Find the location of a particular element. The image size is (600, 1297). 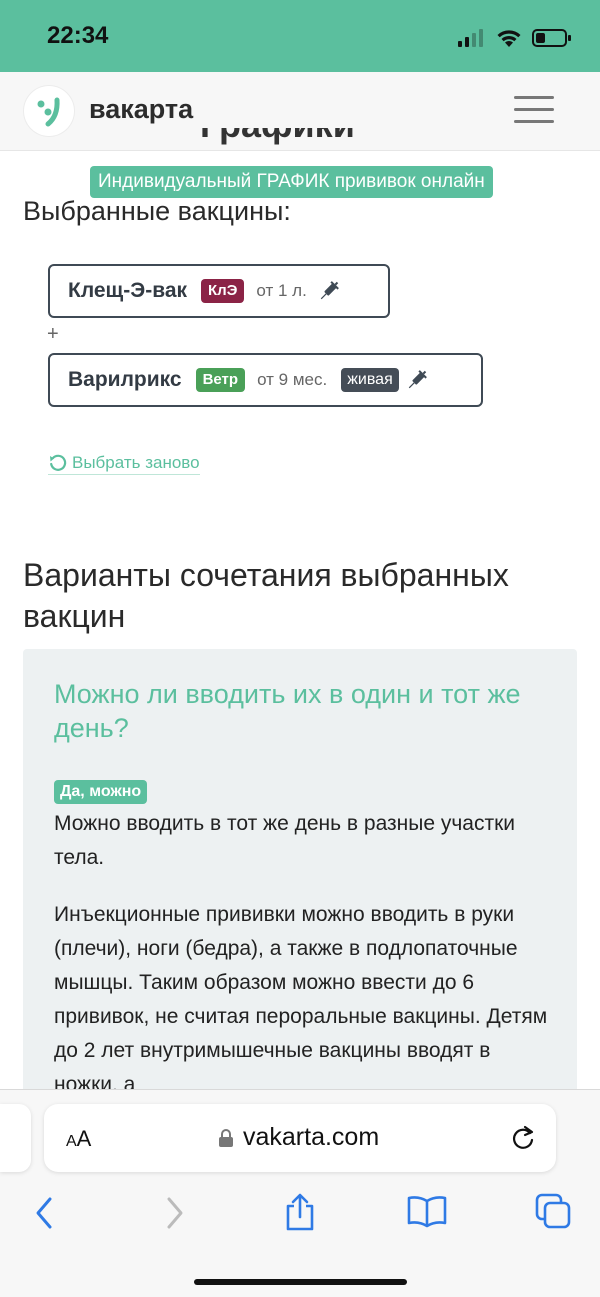

reset-selection-link: Выбрать заново is located at coordinates (124, 464).